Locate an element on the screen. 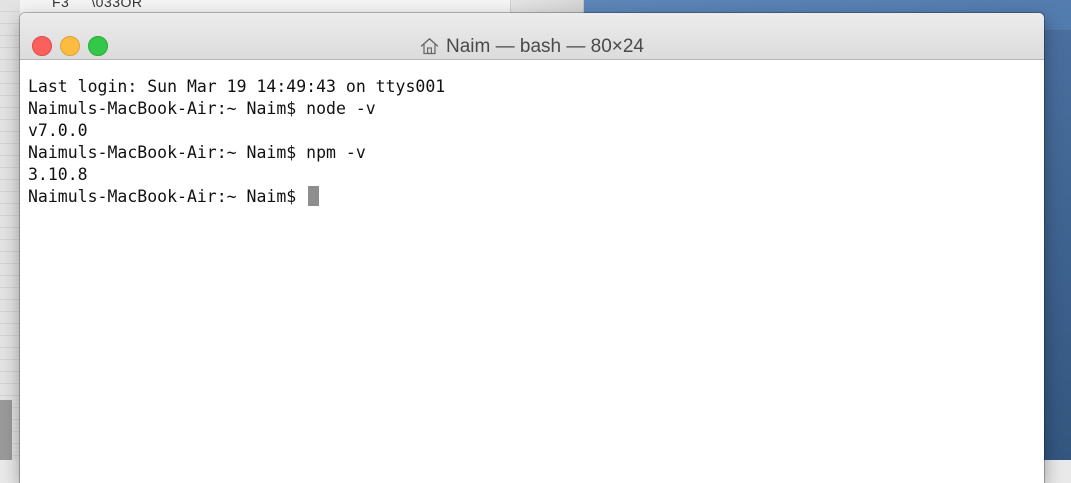 The image size is (1071, 483). terminal-line: v7.0.0 is located at coordinates (58, 130).